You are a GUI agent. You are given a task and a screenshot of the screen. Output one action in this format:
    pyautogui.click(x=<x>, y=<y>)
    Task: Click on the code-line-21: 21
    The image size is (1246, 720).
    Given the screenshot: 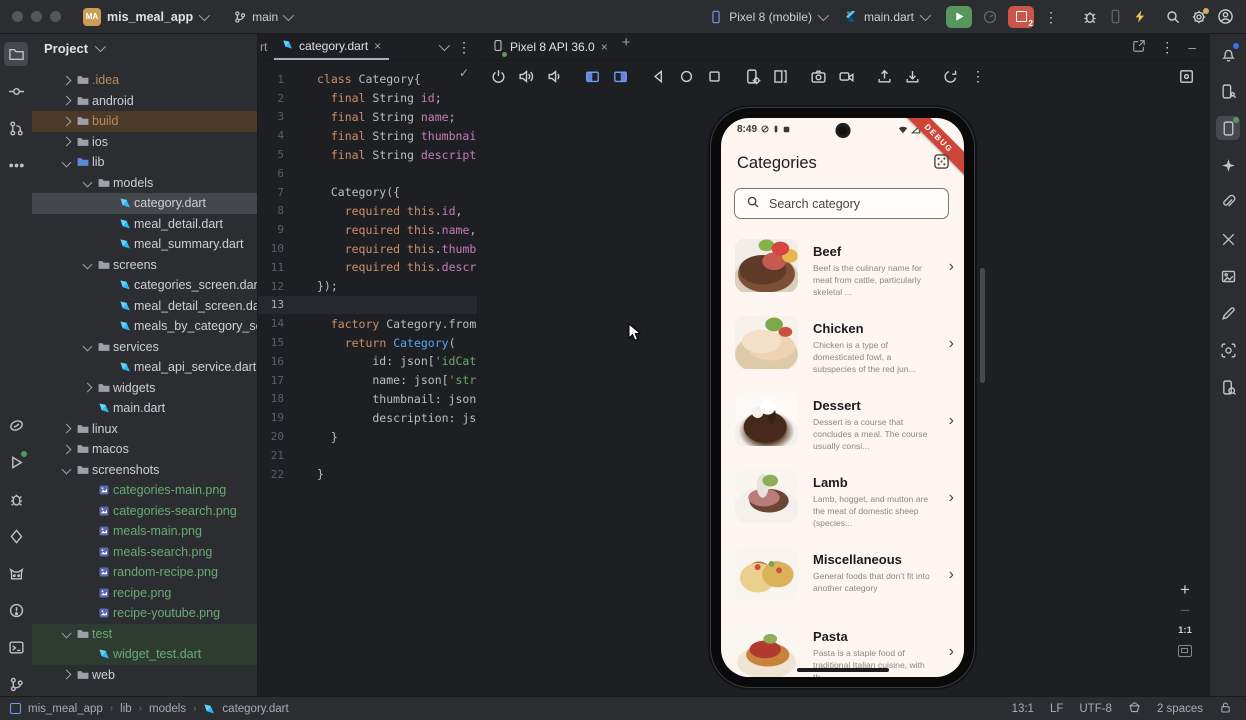 What is the action you would take?
    pyautogui.click(x=367, y=455)
    